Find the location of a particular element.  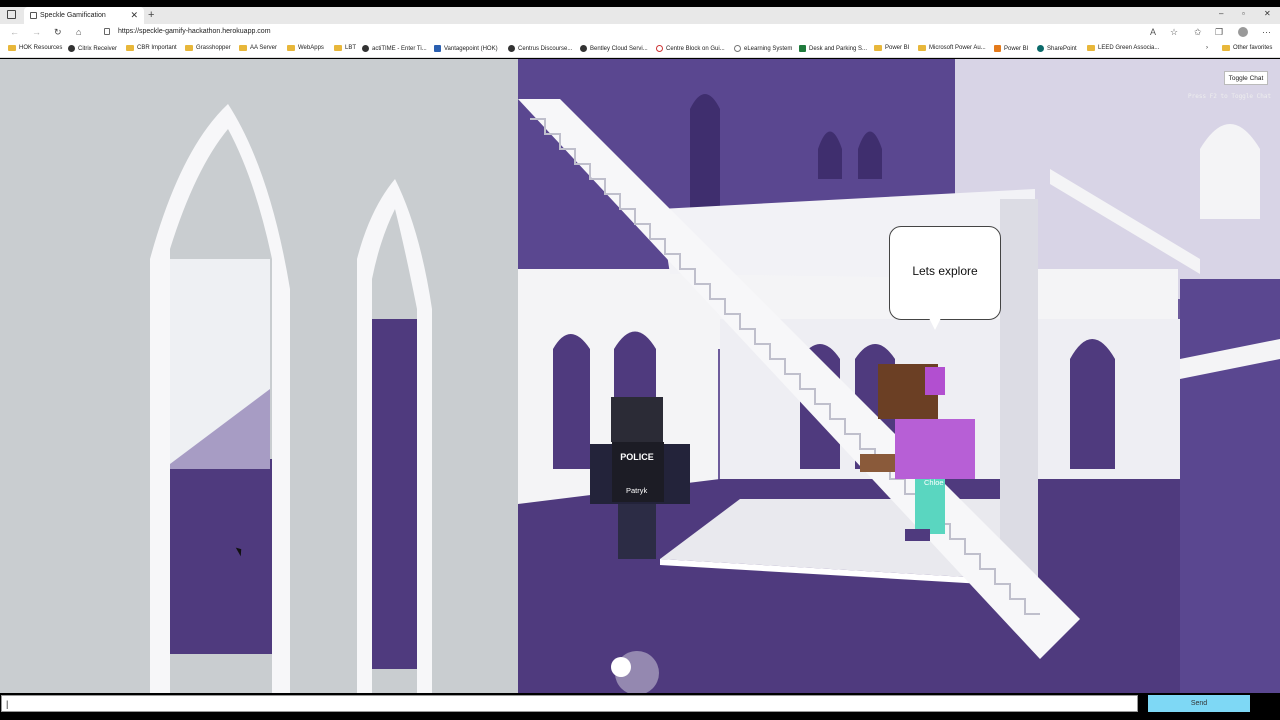

bookmark-vantagepoint: Vantagepoint (HOK) is located at coordinates (466, 48).